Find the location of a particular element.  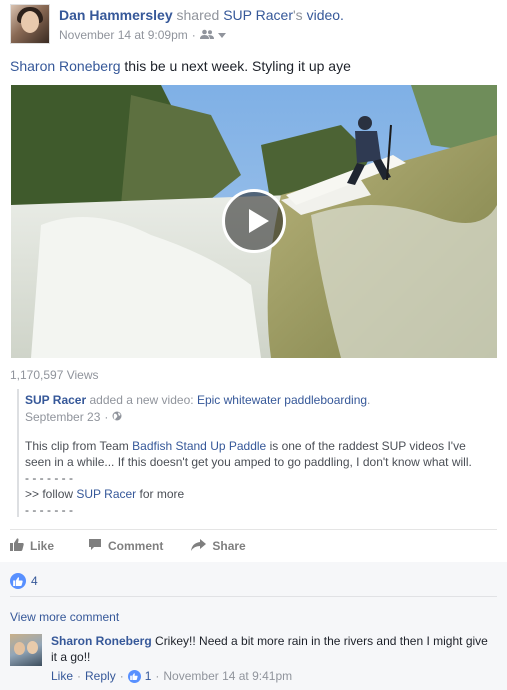

share-label: Share is located at coordinates (229, 546).